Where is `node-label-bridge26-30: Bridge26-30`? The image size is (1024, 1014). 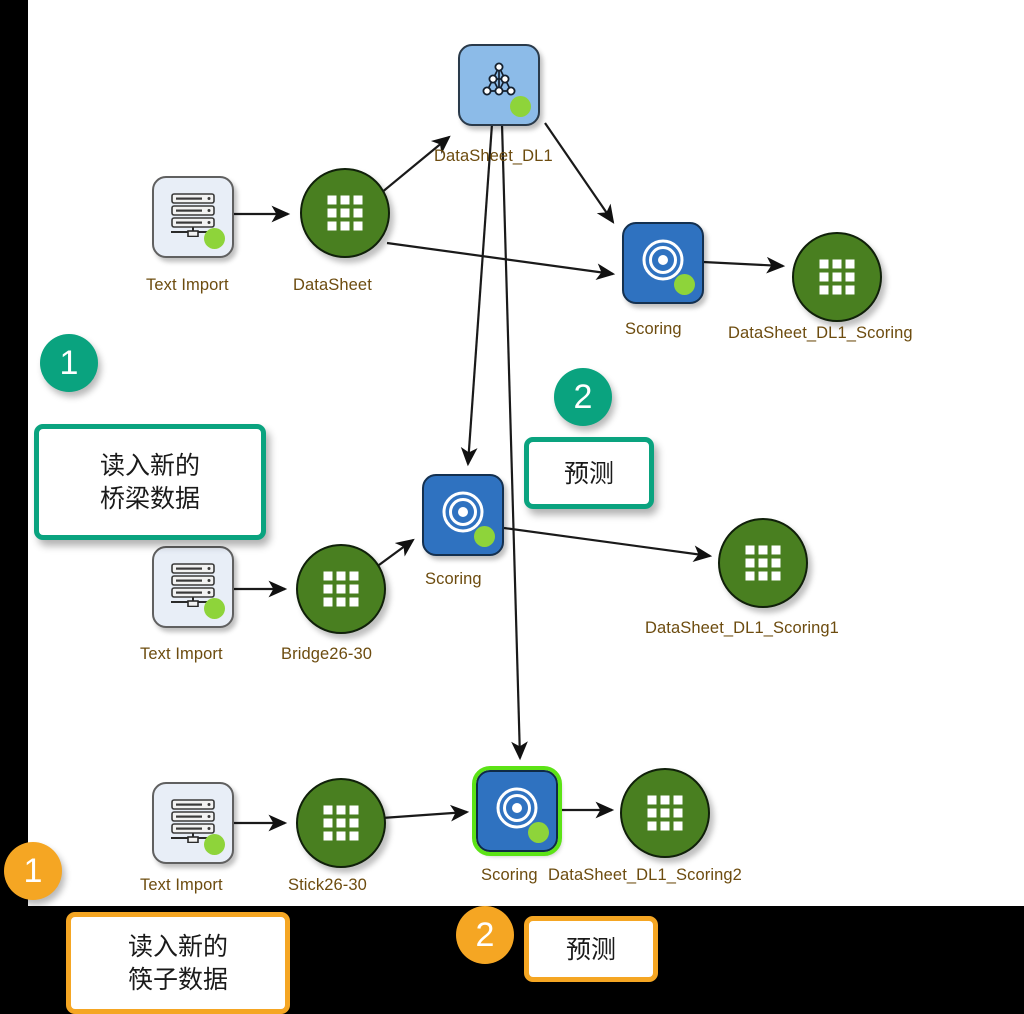 node-label-bridge26-30: Bridge26-30 is located at coordinates (326, 654).